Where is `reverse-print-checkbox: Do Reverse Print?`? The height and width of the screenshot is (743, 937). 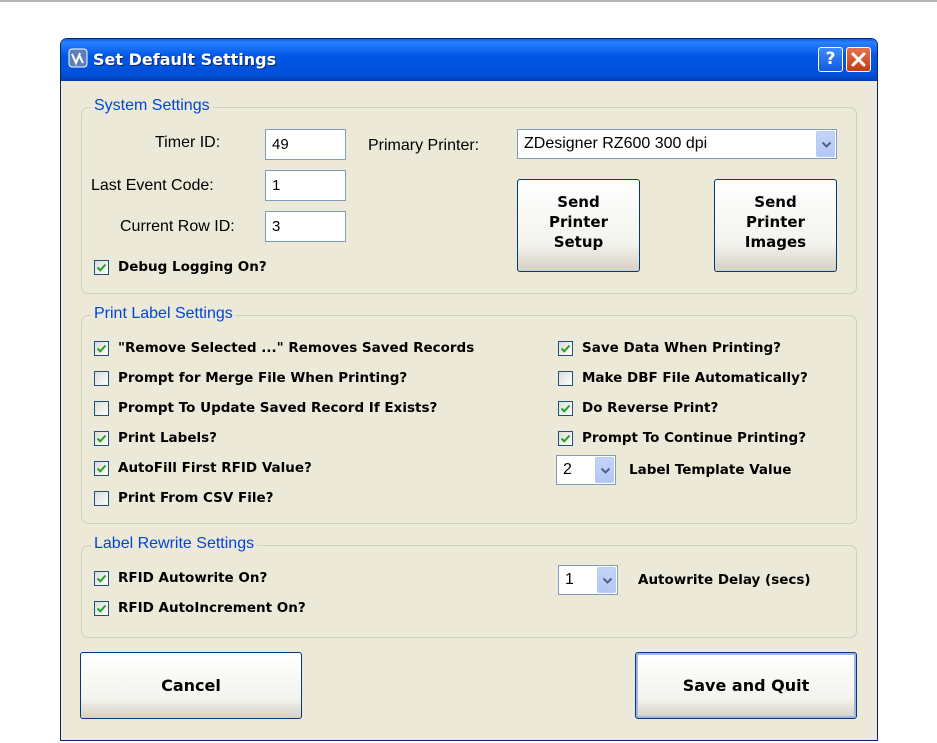 reverse-print-checkbox: Do Reverse Print? is located at coordinates (638, 408).